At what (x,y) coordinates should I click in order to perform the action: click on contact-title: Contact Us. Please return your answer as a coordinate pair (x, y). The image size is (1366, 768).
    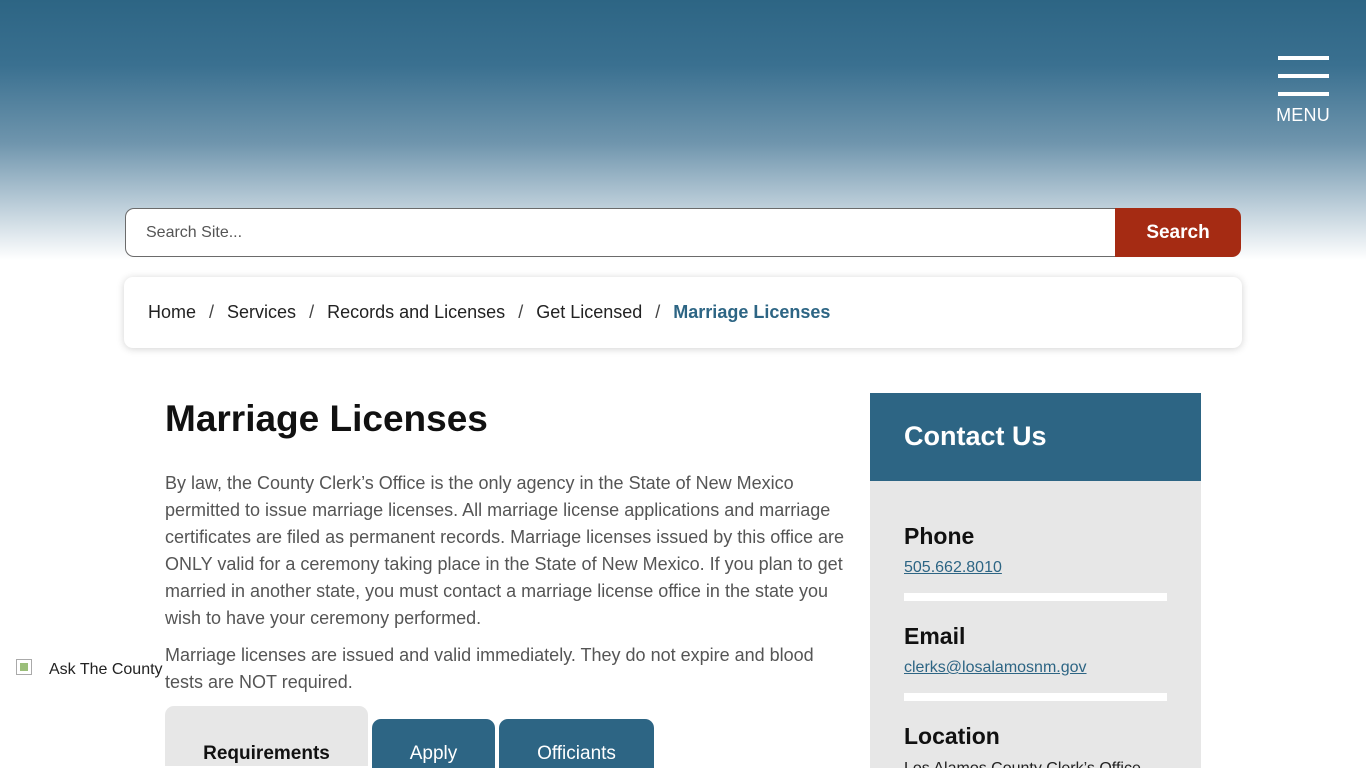
    Looking at the image, I should click on (1035, 437).